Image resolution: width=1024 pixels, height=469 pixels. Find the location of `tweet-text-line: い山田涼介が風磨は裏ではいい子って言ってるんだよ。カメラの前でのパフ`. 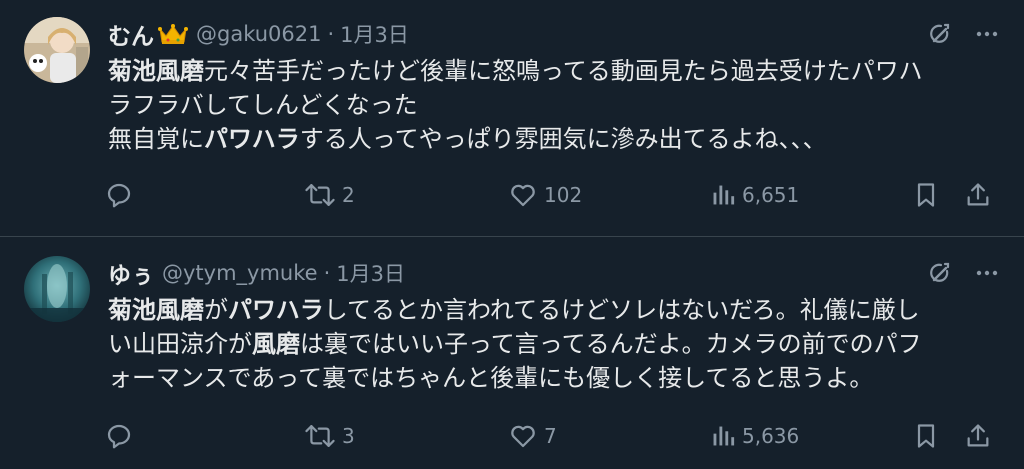

tweet-text-line: い山田涼介が風磨は裏ではいい子って言ってるんだよ。カメラの前でのパフ is located at coordinates (553, 344).